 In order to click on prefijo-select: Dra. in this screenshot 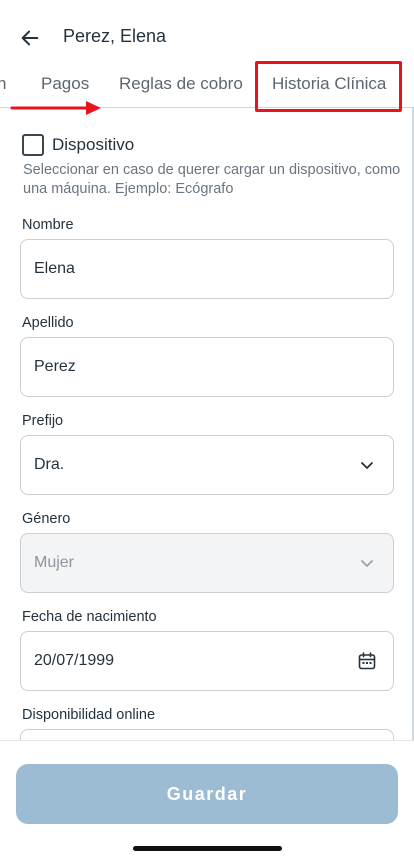, I will do `click(207, 465)`.